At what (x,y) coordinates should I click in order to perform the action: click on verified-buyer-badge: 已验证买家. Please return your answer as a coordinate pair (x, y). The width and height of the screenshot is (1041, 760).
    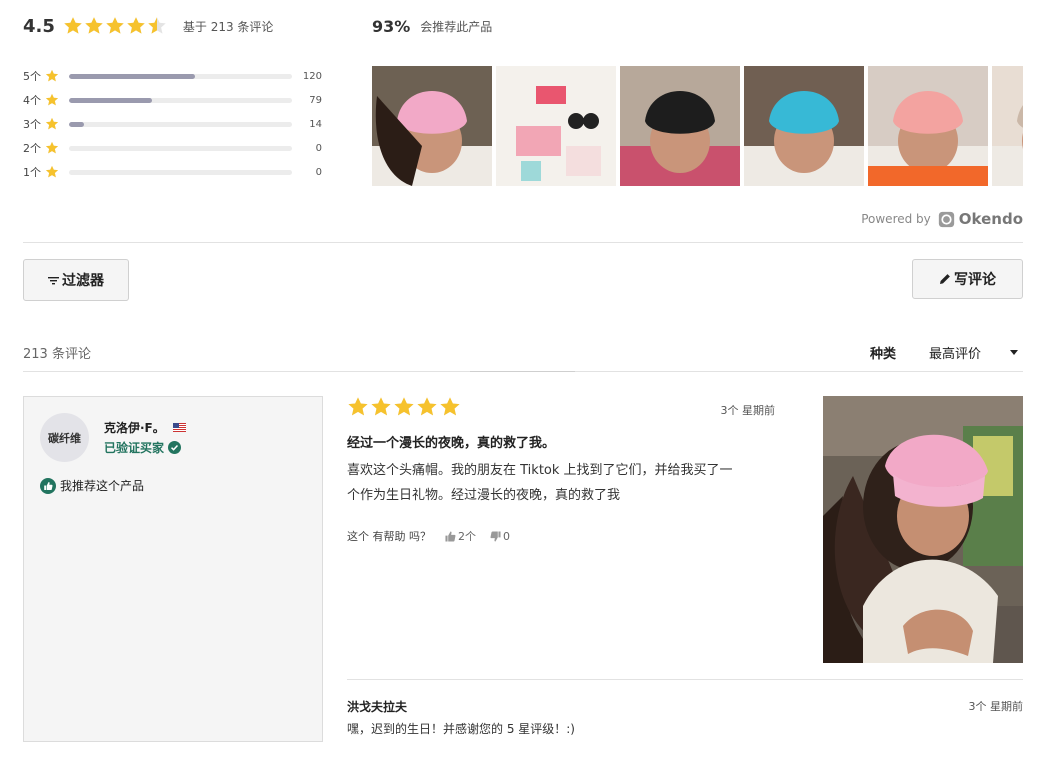
    Looking at the image, I should click on (143, 447).